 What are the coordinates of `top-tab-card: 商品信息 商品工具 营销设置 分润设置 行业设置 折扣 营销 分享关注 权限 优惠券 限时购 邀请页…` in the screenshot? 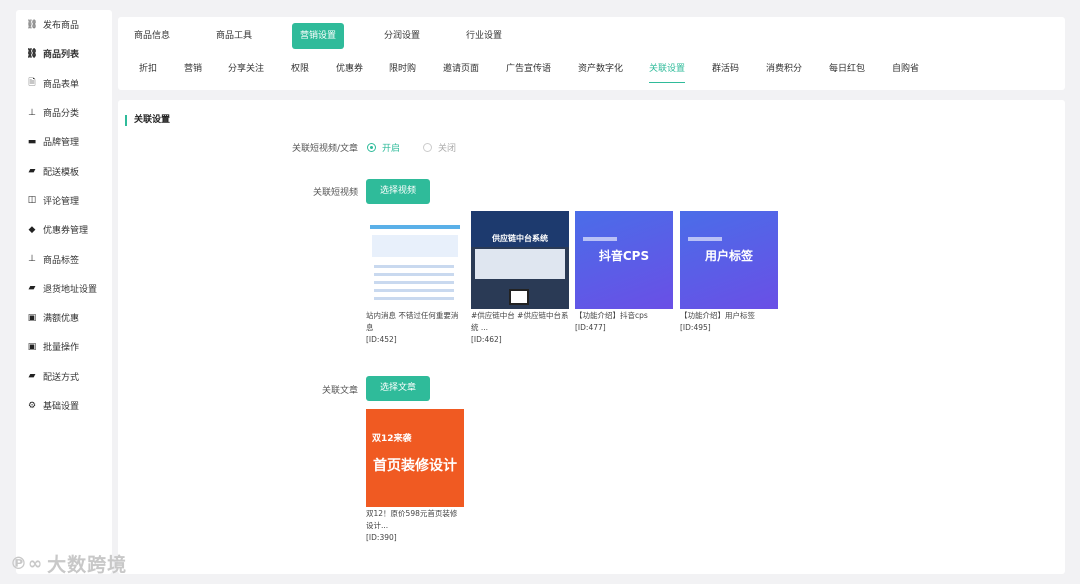 It's located at (591, 53).